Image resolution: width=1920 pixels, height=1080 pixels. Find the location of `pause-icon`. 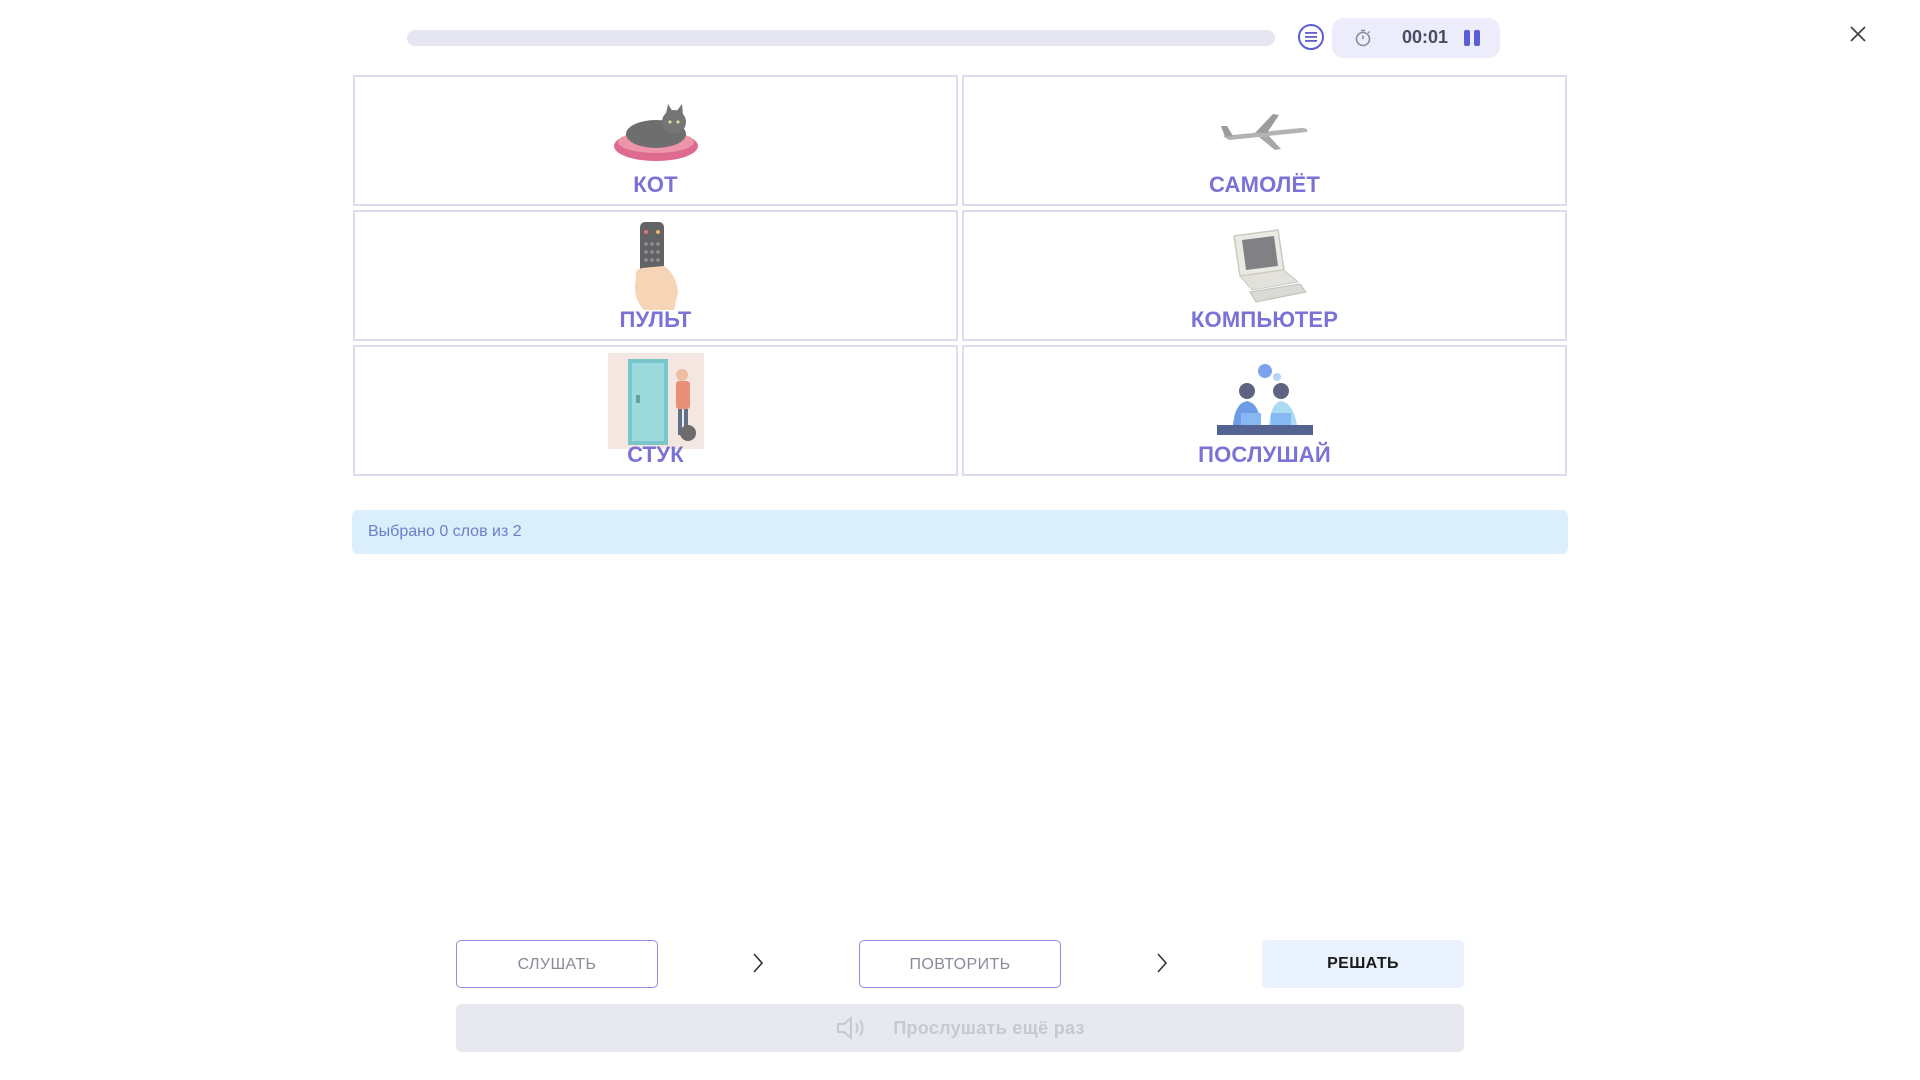

pause-icon is located at coordinates (1467, 38).